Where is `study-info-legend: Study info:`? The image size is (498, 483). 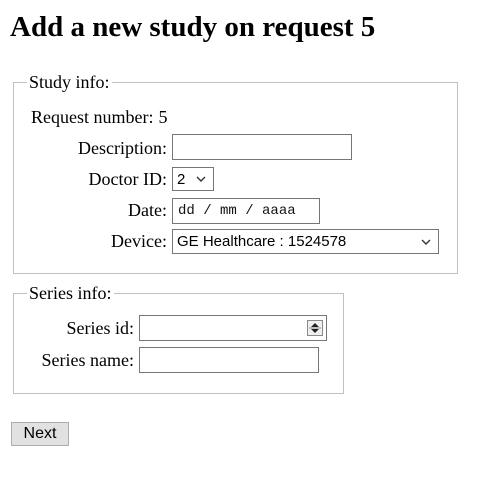
study-info-legend: Study info: is located at coordinates (69, 82).